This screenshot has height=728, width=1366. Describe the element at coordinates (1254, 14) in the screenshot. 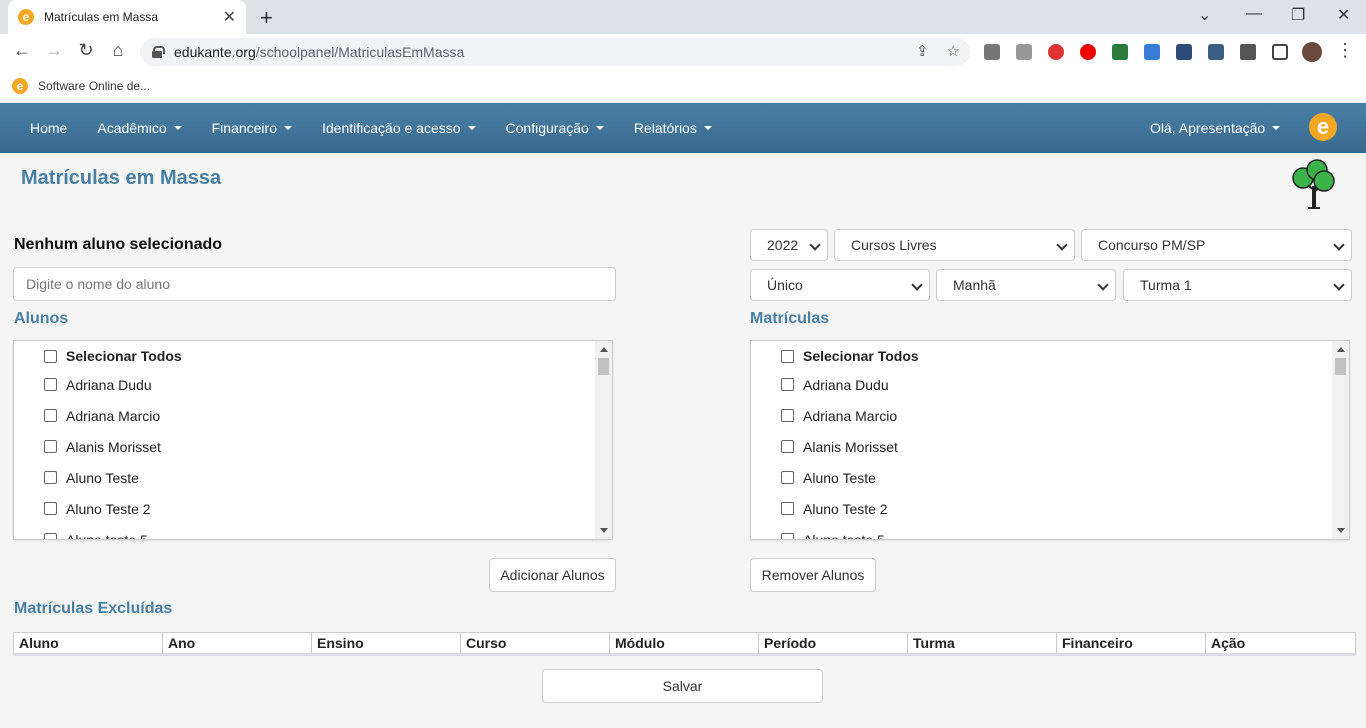

I see `minimize-icon: —` at that location.